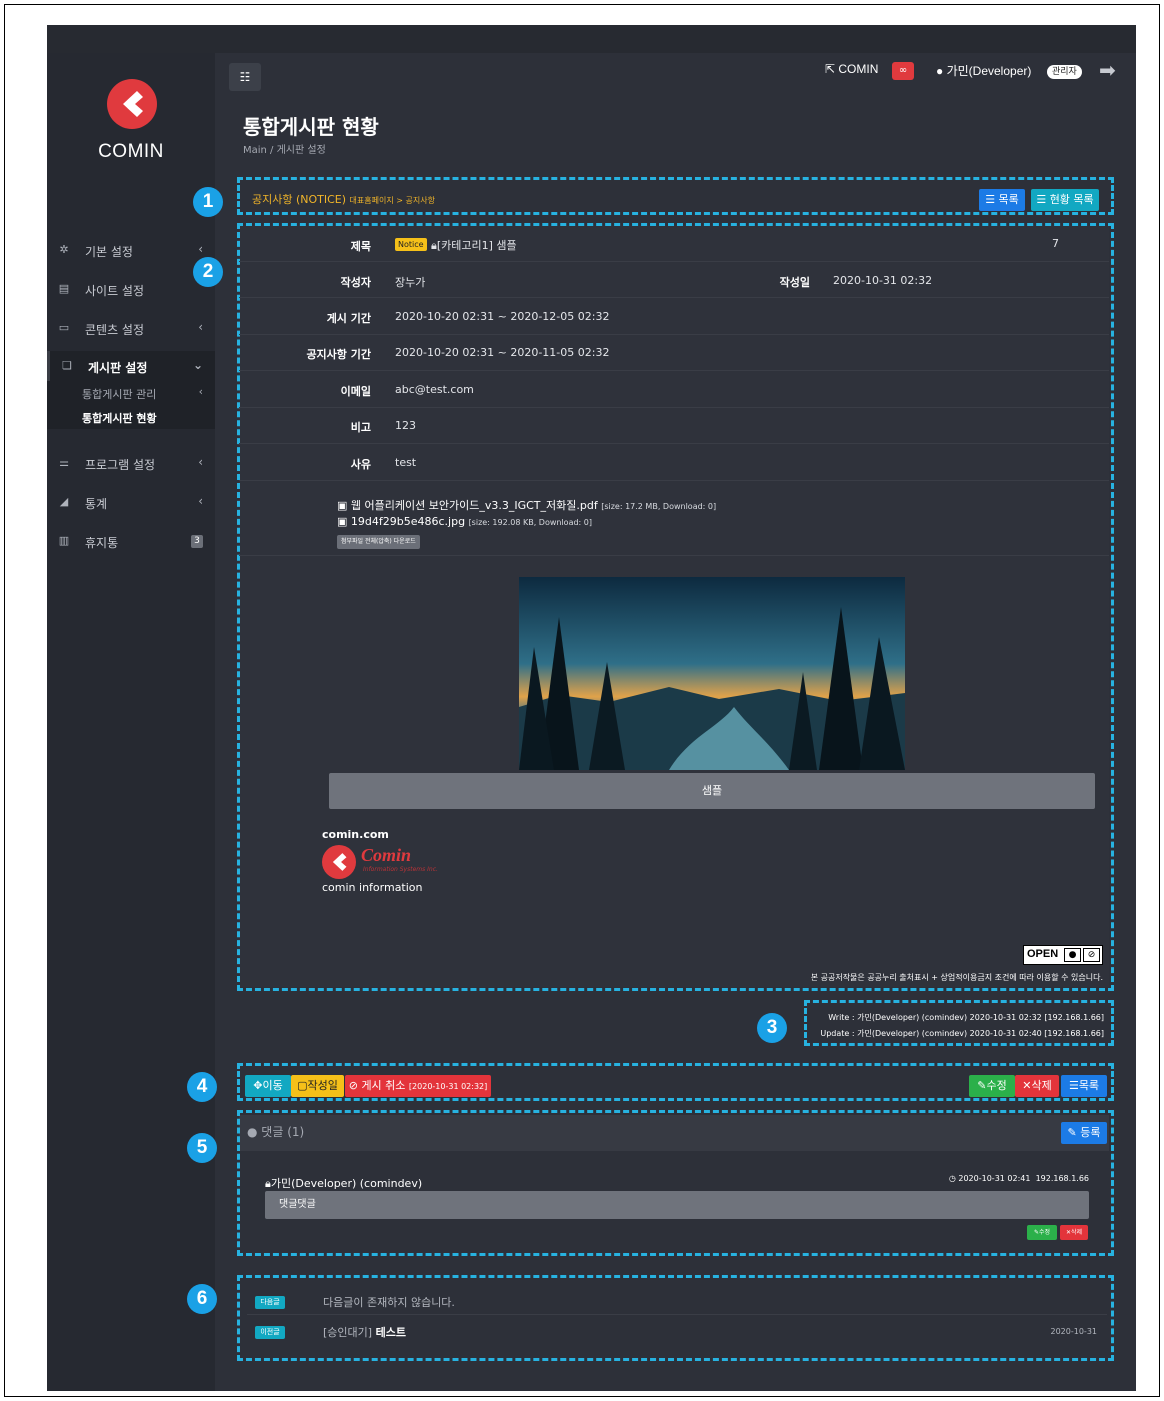 This screenshot has width=1164, height=1401. Describe the element at coordinates (360, 464) in the screenshot. I see `reason-label: 사유` at that location.